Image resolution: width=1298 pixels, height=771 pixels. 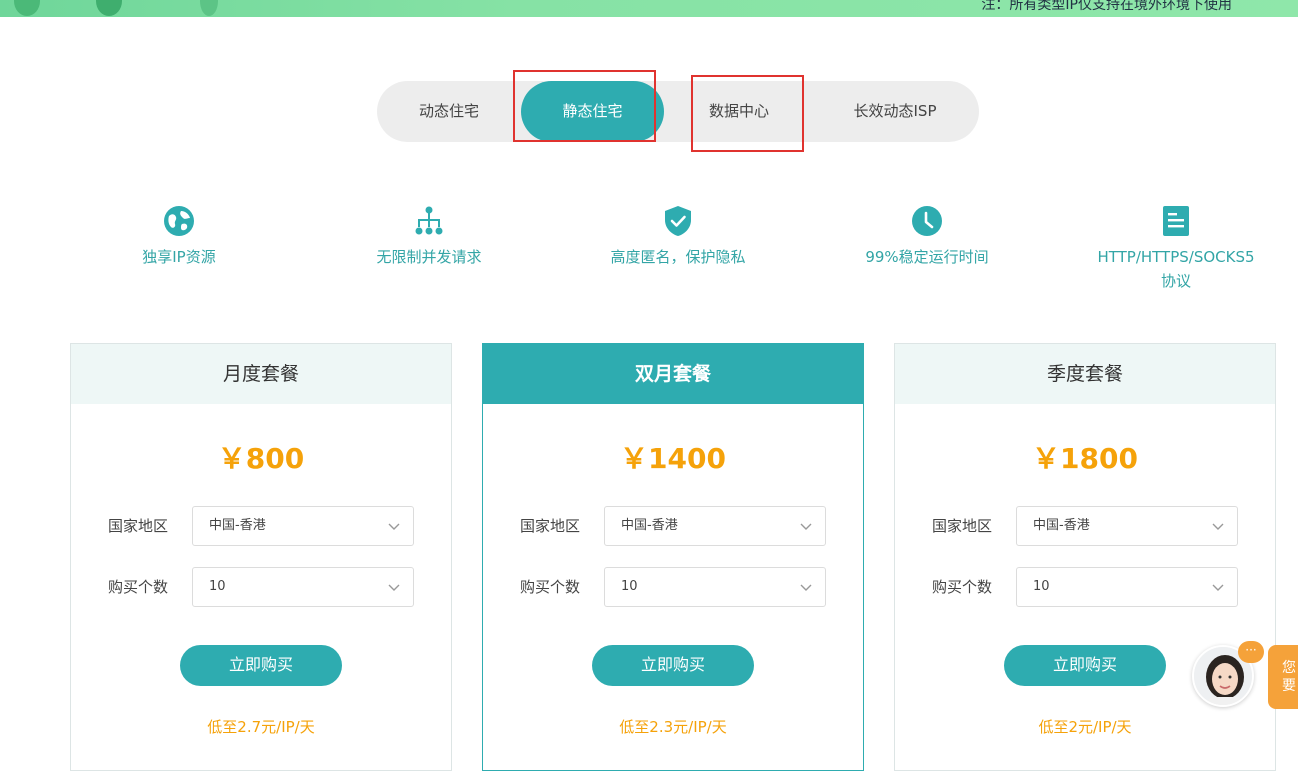 I want to click on network-icon, so click(x=429, y=220).